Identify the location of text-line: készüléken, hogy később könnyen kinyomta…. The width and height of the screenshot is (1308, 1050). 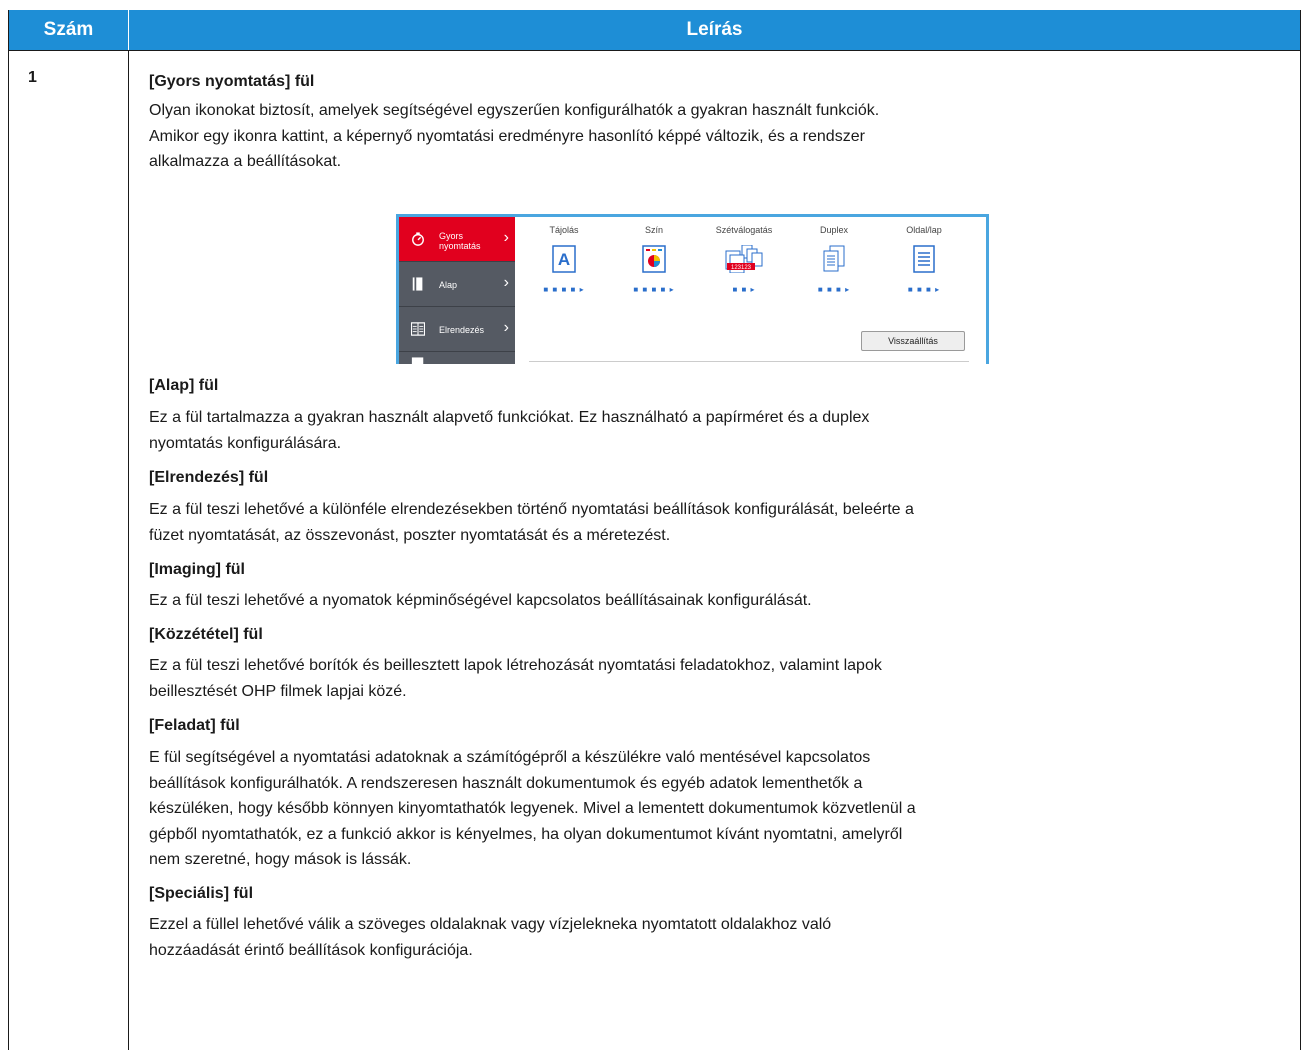
(532, 808).